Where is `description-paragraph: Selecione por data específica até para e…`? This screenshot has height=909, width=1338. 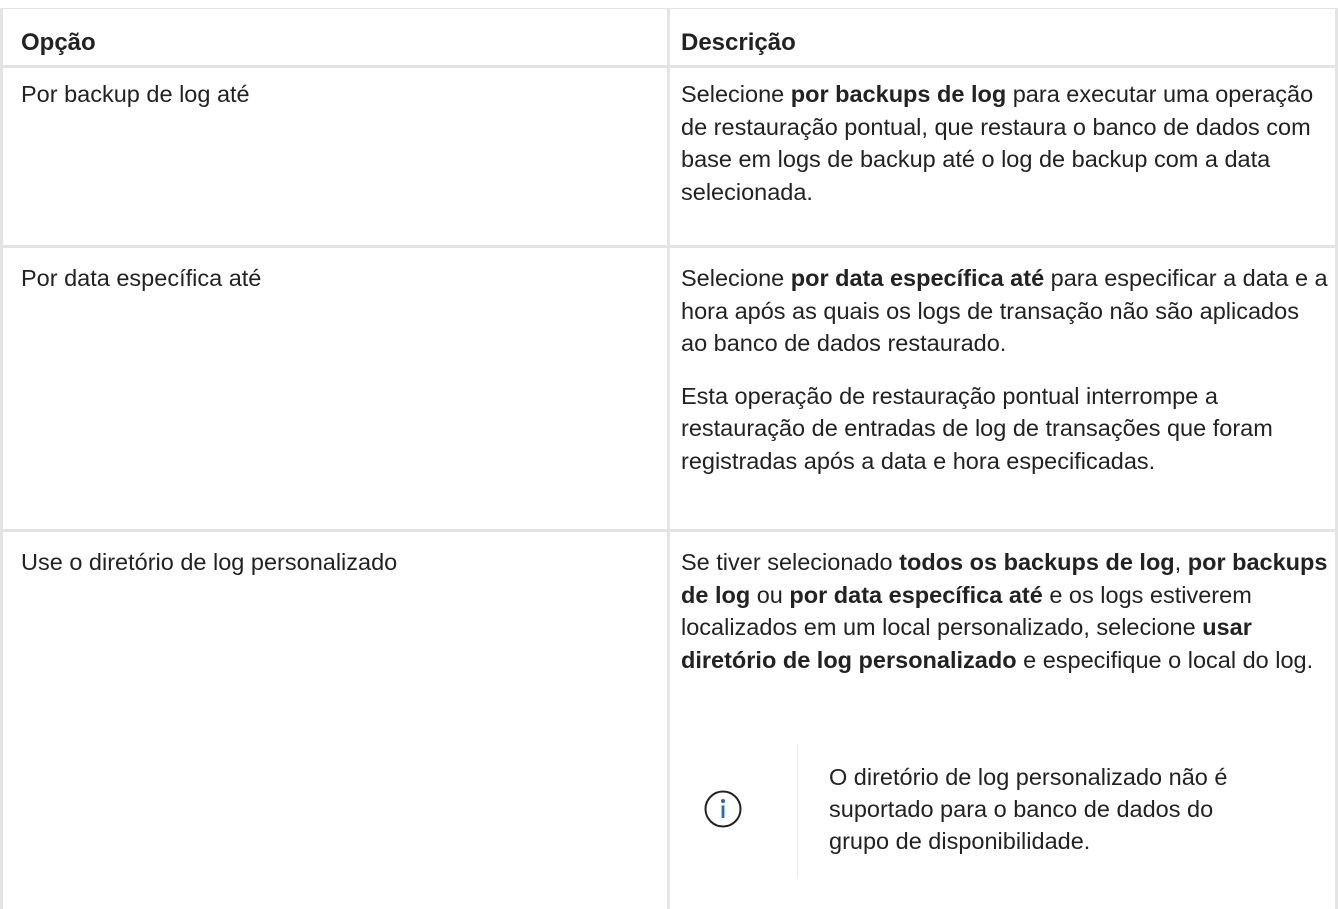 description-paragraph: Selecione por data específica até para e… is located at coordinates (1006, 311).